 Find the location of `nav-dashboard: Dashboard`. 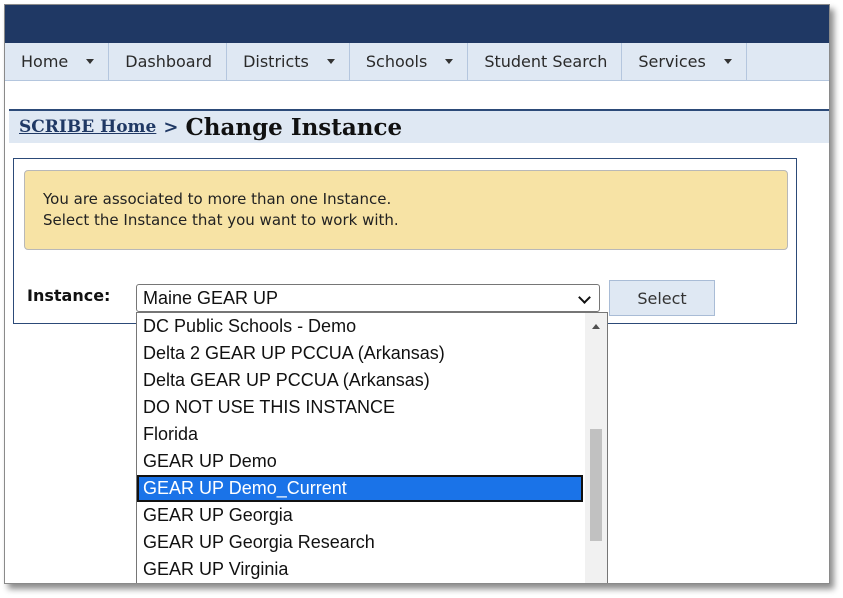

nav-dashboard: Dashboard is located at coordinates (168, 61).